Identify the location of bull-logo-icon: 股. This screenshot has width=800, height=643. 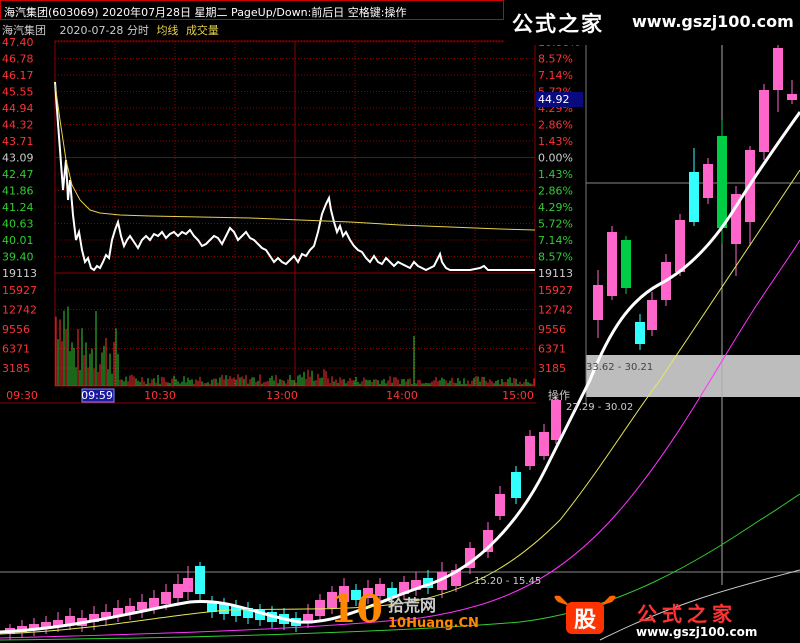
(585, 614).